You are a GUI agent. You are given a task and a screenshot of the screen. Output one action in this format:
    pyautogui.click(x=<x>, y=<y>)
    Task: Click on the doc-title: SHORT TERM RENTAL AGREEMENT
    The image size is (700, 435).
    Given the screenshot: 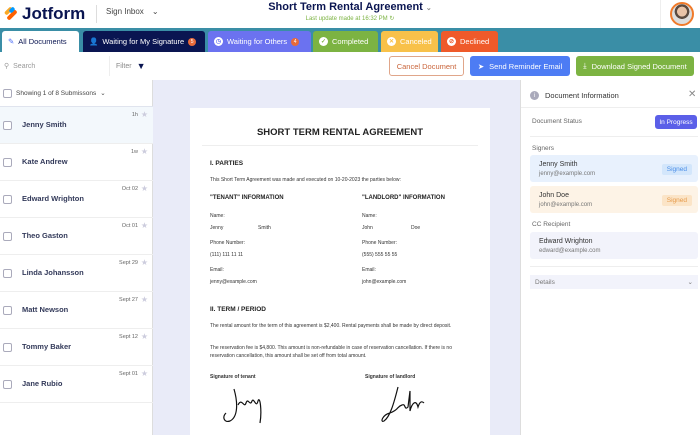 What is the action you would take?
    pyautogui.click(x=340, y=132)
    